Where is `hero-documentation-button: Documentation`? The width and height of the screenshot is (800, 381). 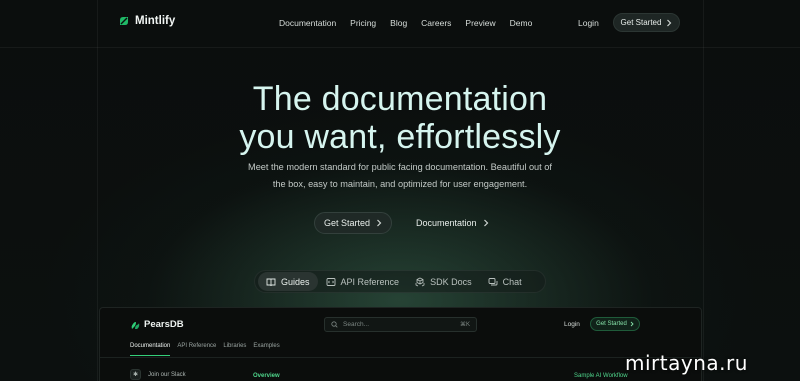 hero-documentation-button: Documentation is located at coordinates (452, 223).